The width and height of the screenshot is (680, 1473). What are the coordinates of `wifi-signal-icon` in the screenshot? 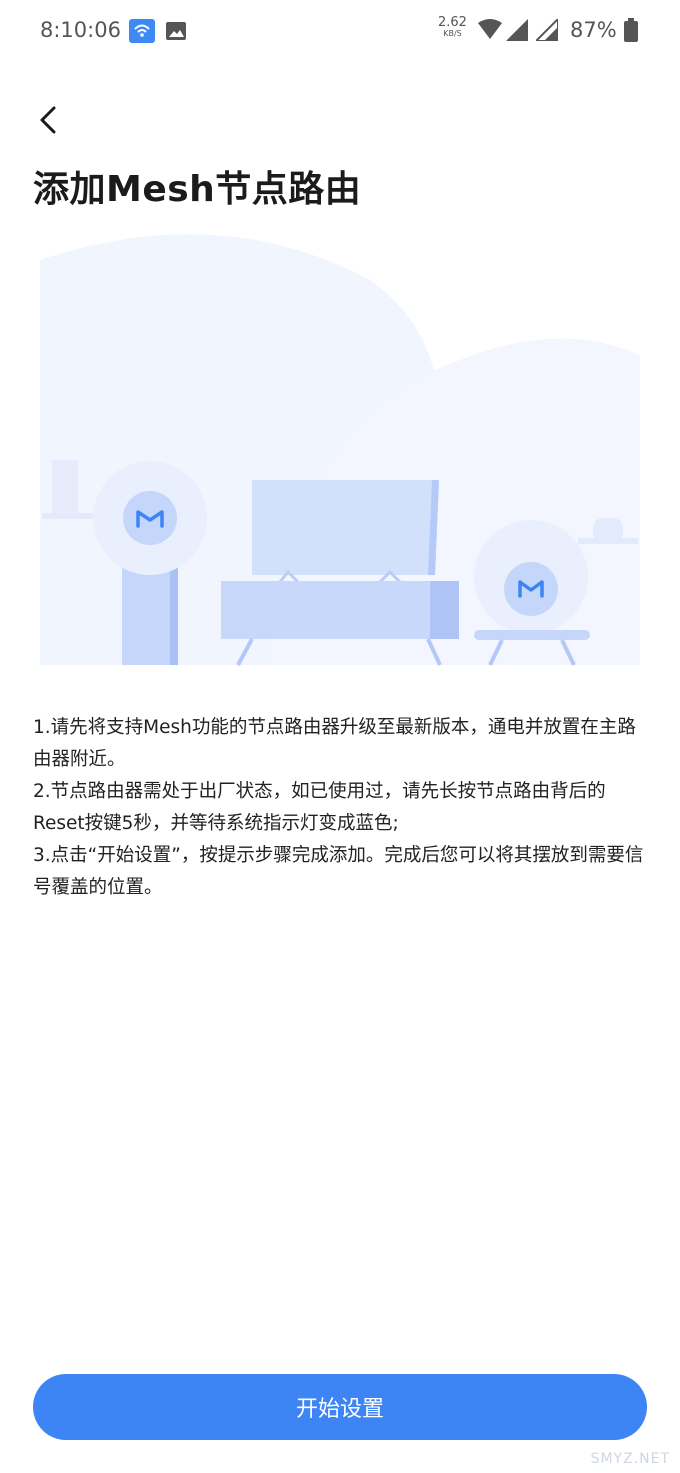 It's located at (490, 30).